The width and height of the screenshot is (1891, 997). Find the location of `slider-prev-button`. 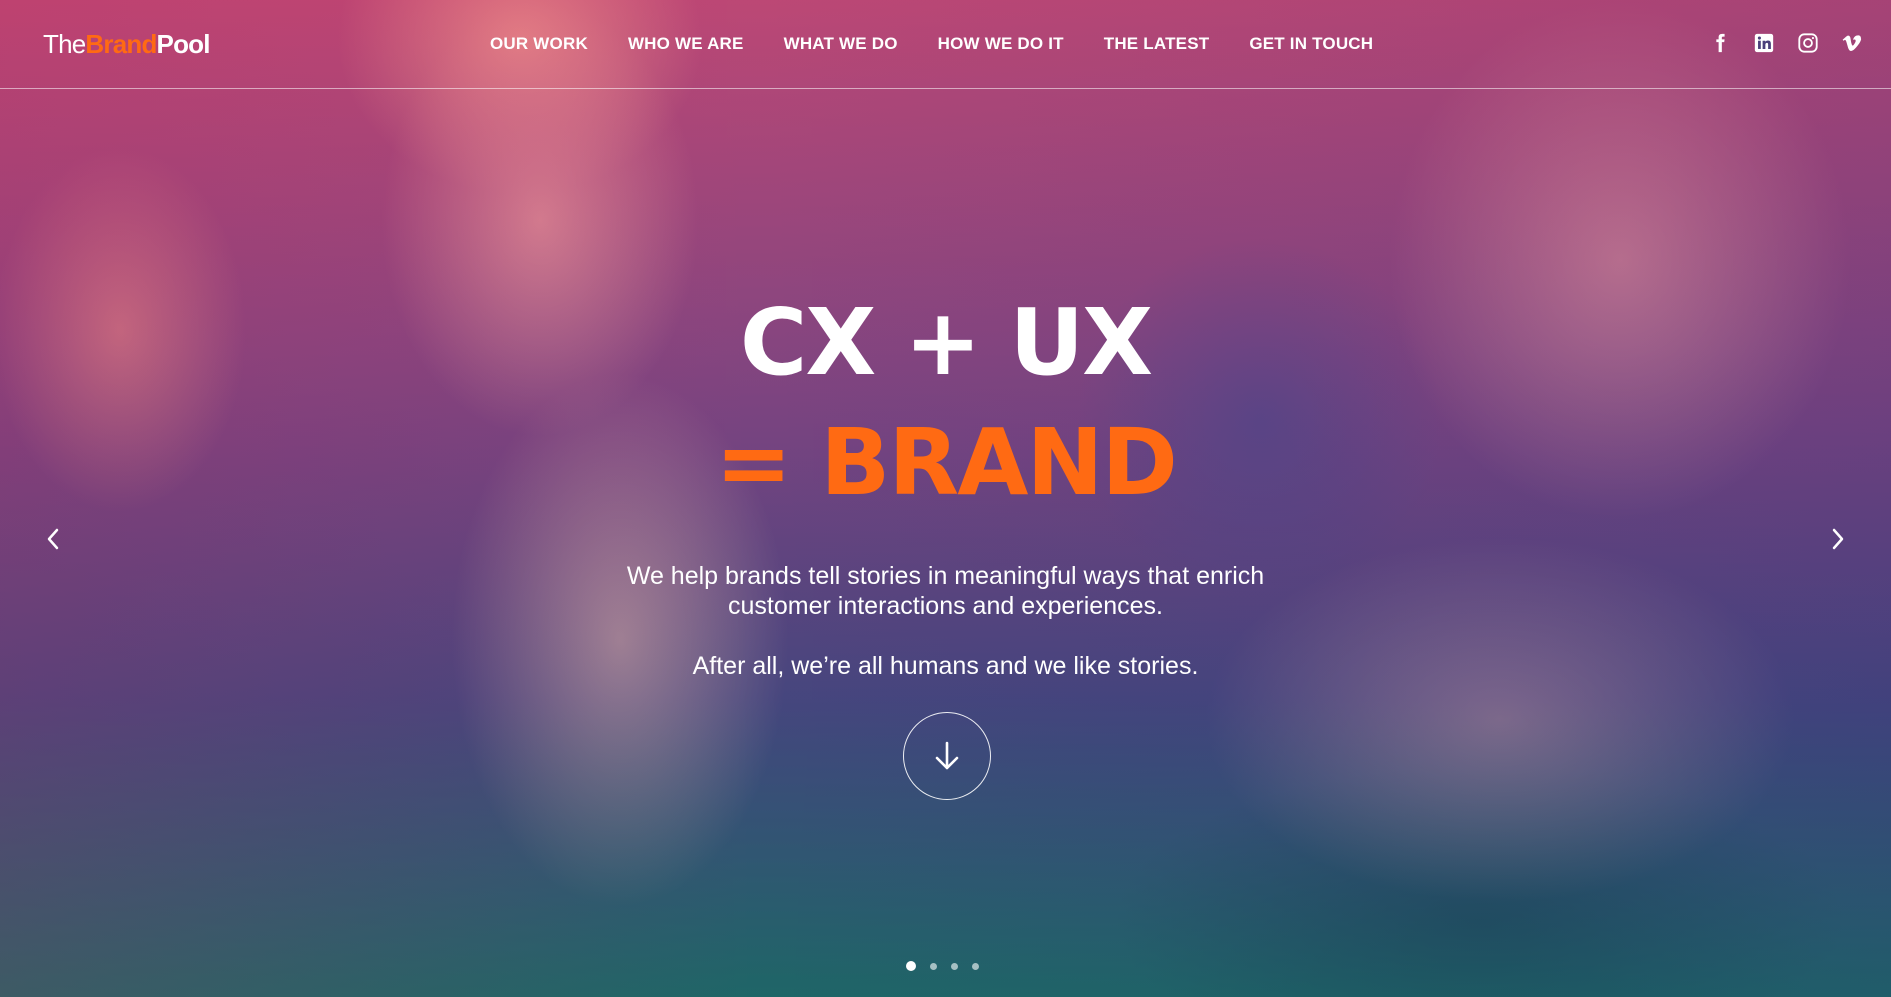

slider-prev-button is located at coordinates (53, 539).